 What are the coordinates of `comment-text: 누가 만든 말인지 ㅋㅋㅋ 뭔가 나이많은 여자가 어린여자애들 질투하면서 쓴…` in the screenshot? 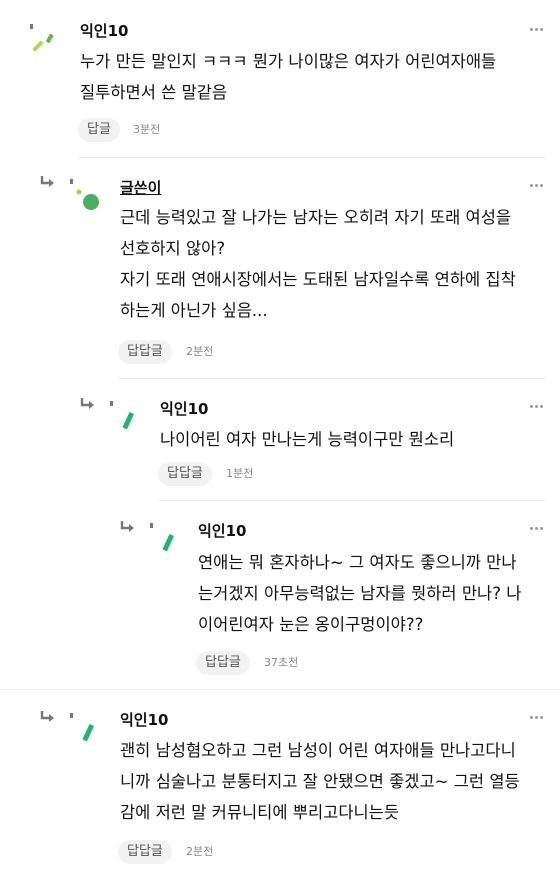 It's located at (288, 77).